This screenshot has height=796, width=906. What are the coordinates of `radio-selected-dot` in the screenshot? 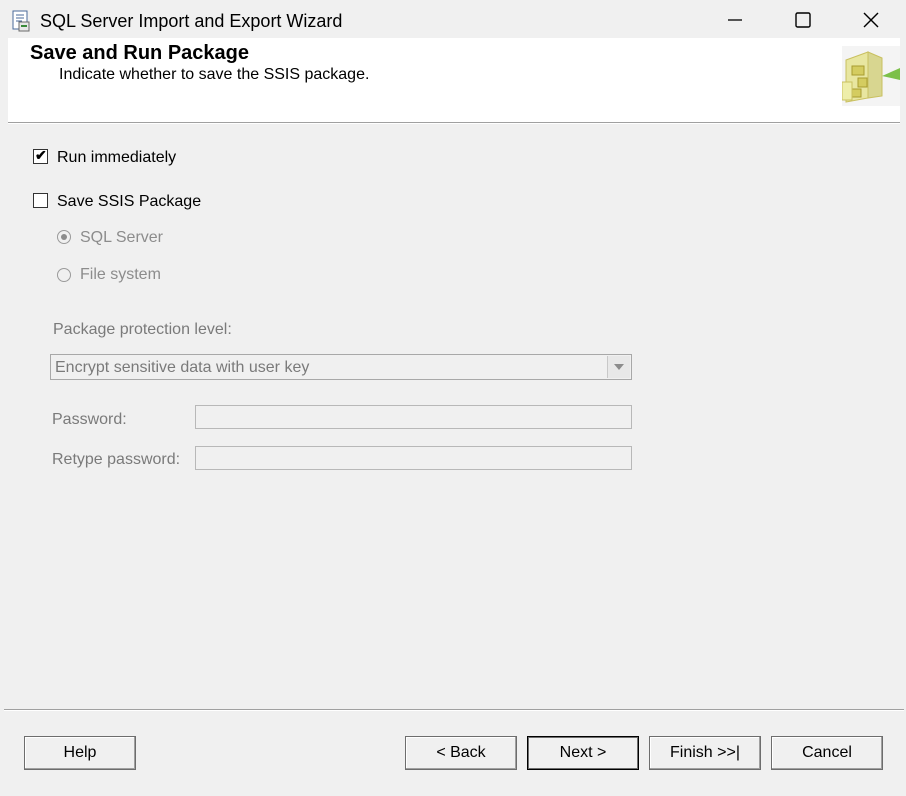 It's located at (64, 237).